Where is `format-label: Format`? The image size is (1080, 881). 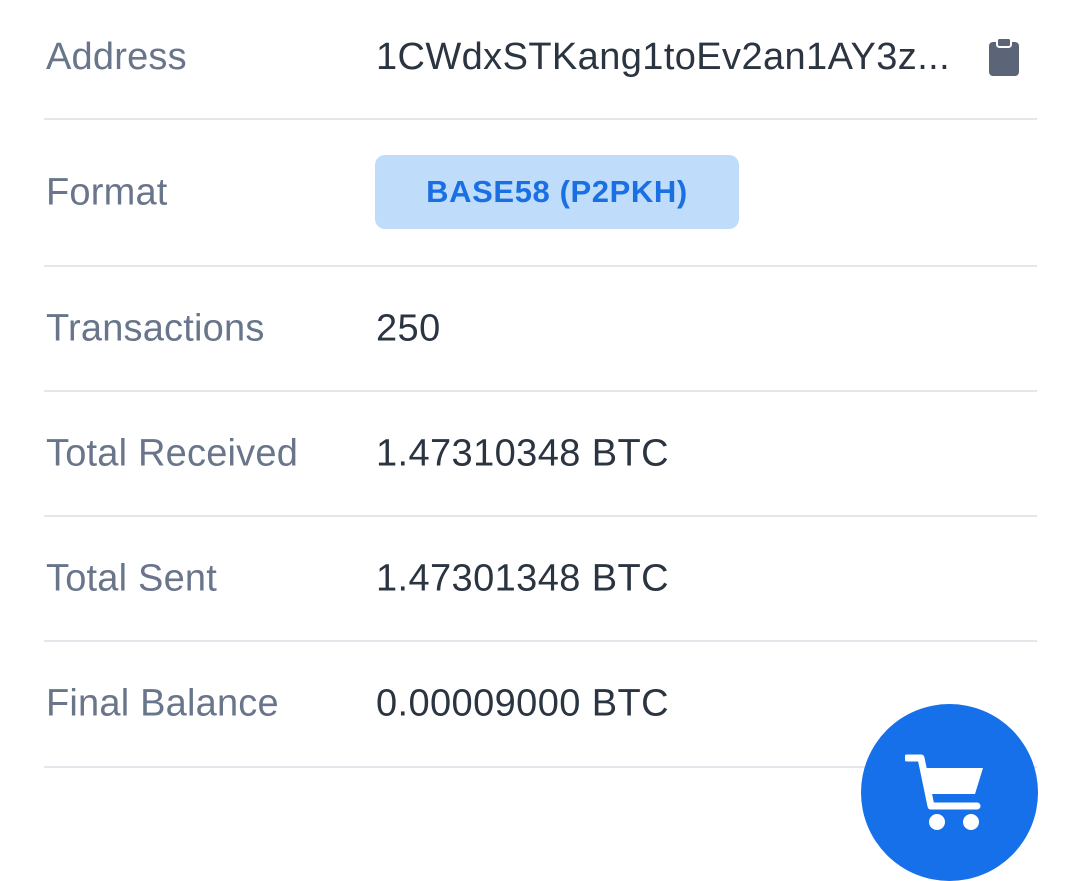
format-label: Format is located at coordinates (107, 192).